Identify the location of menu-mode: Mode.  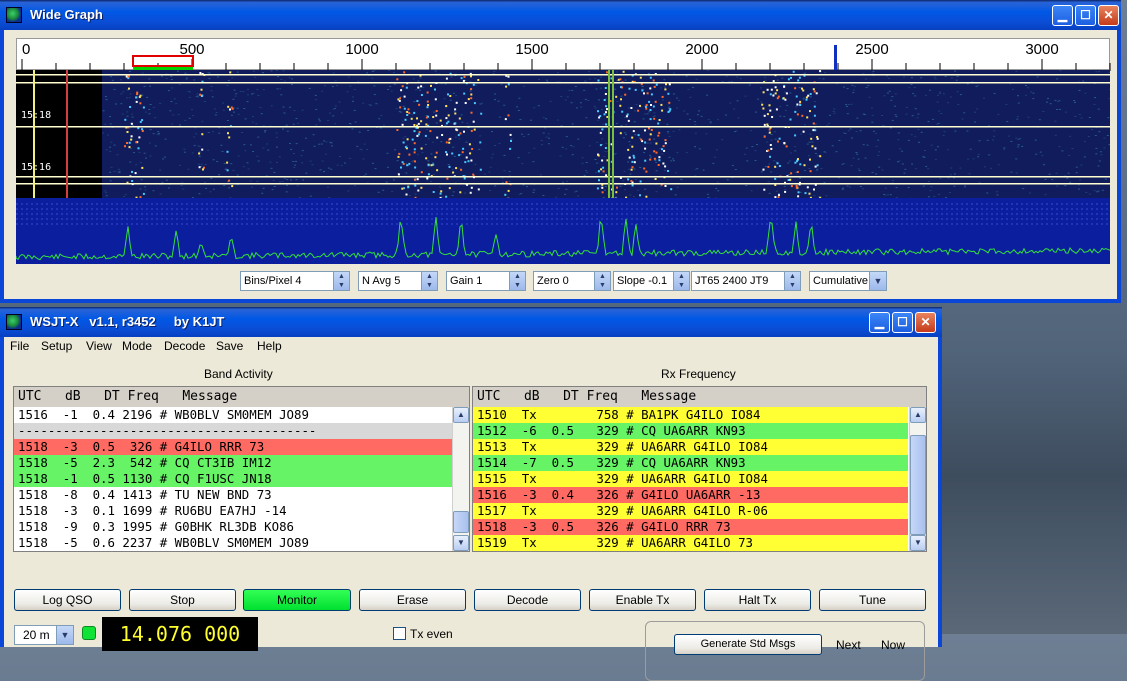
(137, 346).